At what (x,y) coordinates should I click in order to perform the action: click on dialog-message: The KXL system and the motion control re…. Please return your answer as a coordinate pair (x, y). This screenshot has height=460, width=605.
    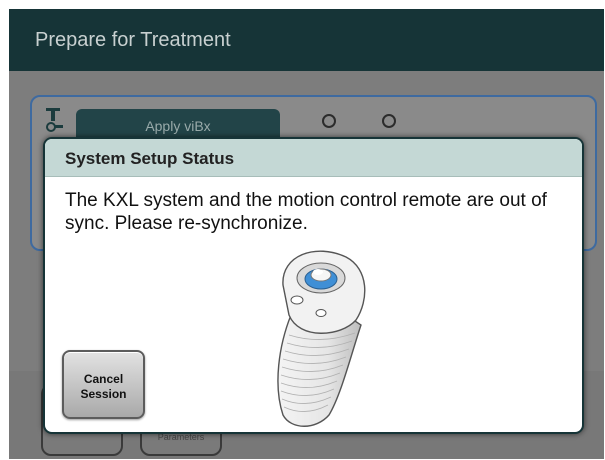
    Looking at the image, I should click on (306, 212).